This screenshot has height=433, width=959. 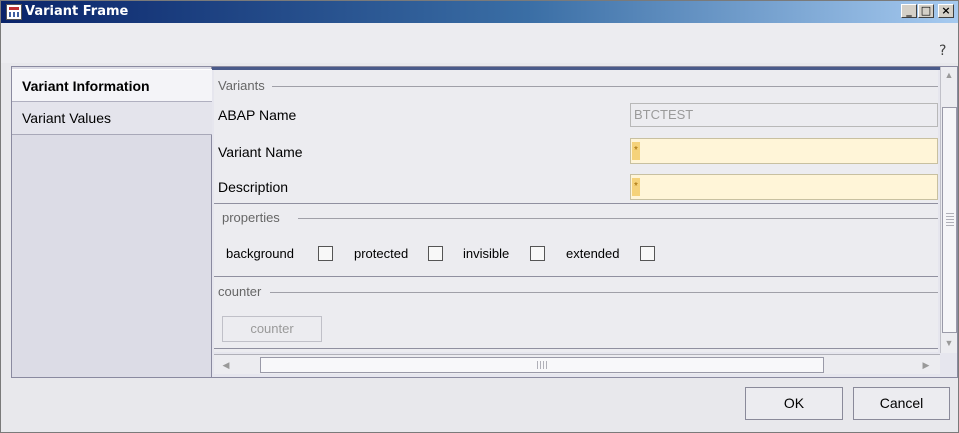 I want to click on variant-name-input: *, so click(x=784, y=151).